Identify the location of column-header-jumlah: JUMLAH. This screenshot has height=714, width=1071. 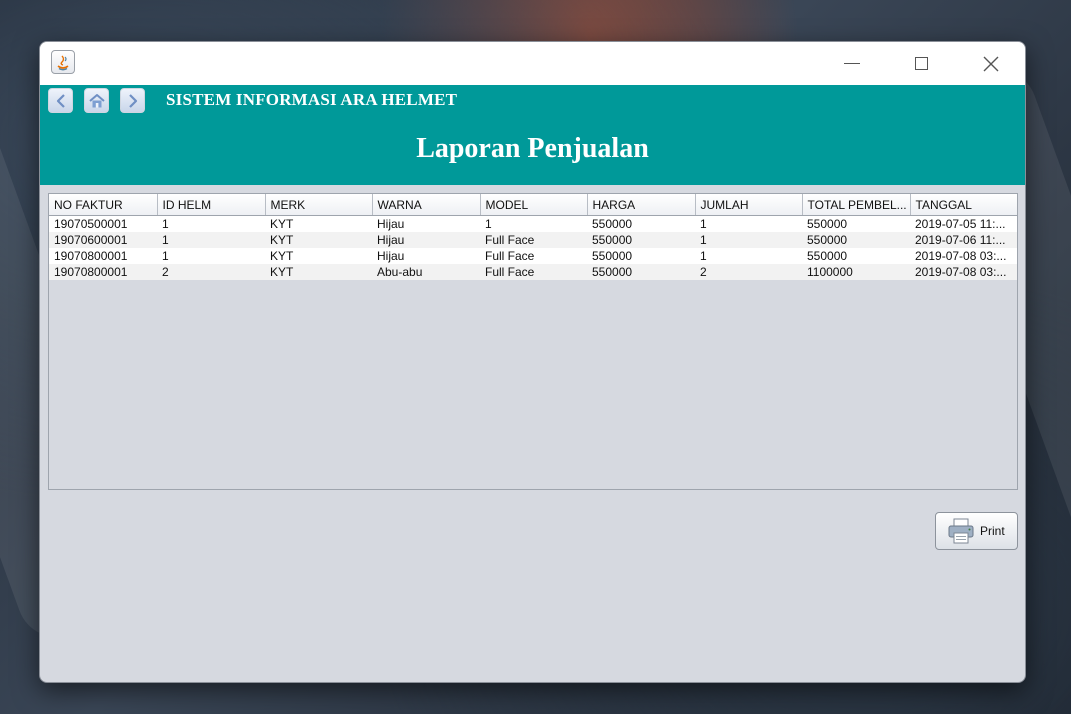
(749, 205).